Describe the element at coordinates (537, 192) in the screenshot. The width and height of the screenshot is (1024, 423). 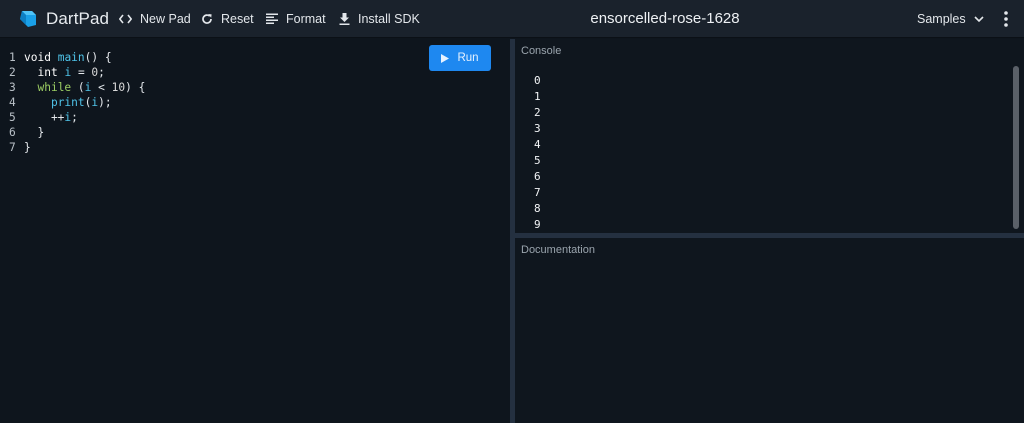
I see `console-line: 7` at that location.